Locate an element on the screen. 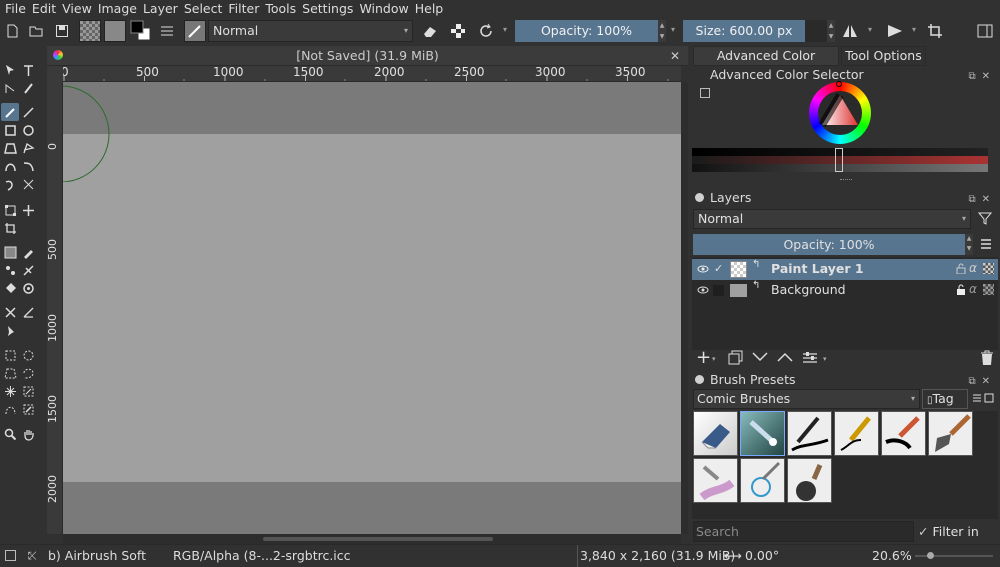  bezier-tool-icon is located at coordinates (10, 166).